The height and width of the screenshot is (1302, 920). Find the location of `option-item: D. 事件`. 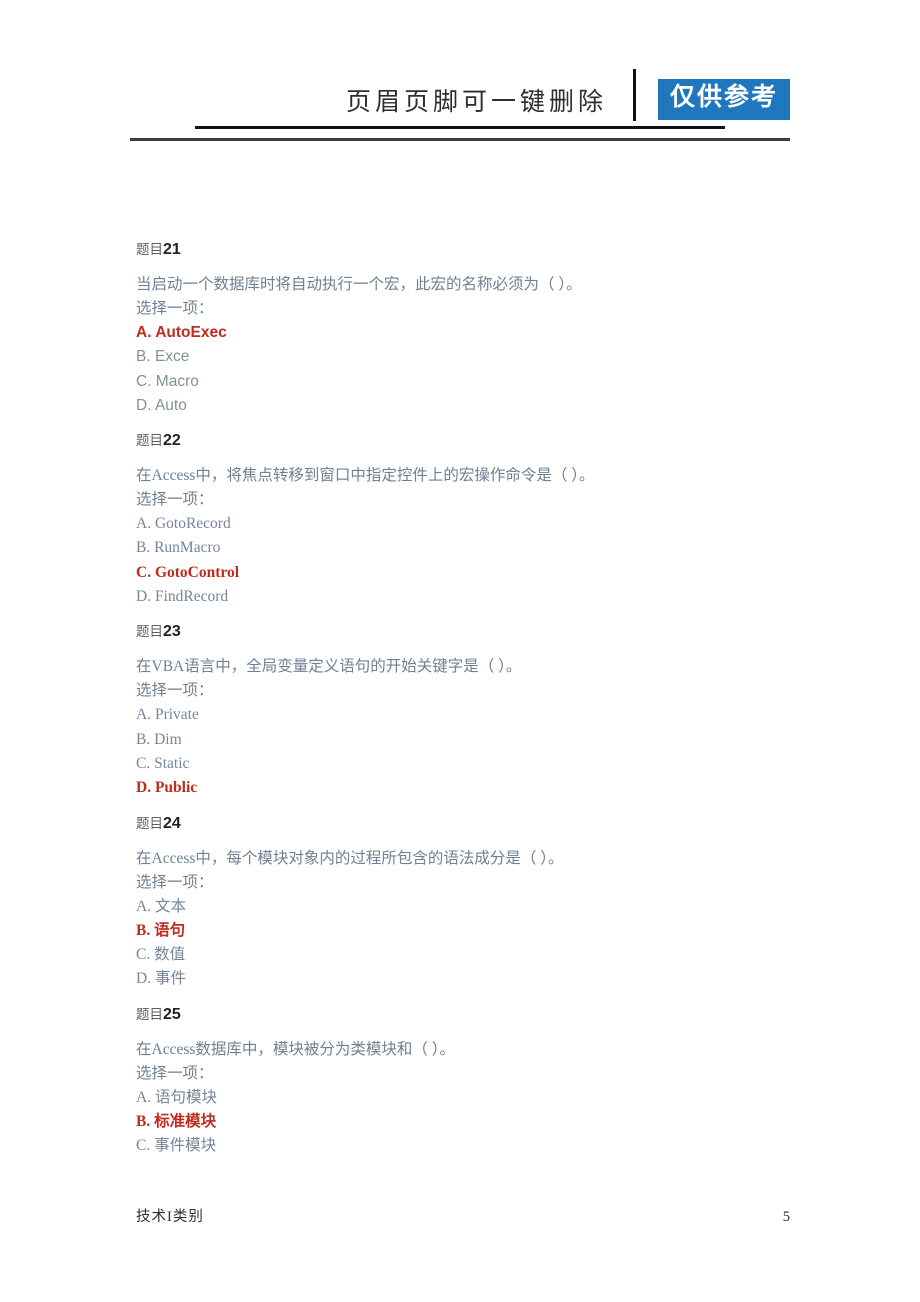

option-item: D. 事件 is located at coordinates (466, 979).